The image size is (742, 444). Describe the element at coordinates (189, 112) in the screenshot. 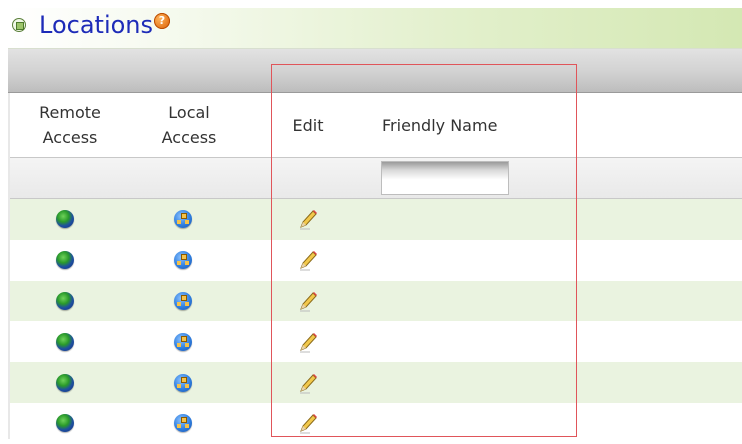

I see `column-header-local-access-line1: Local` at that location.